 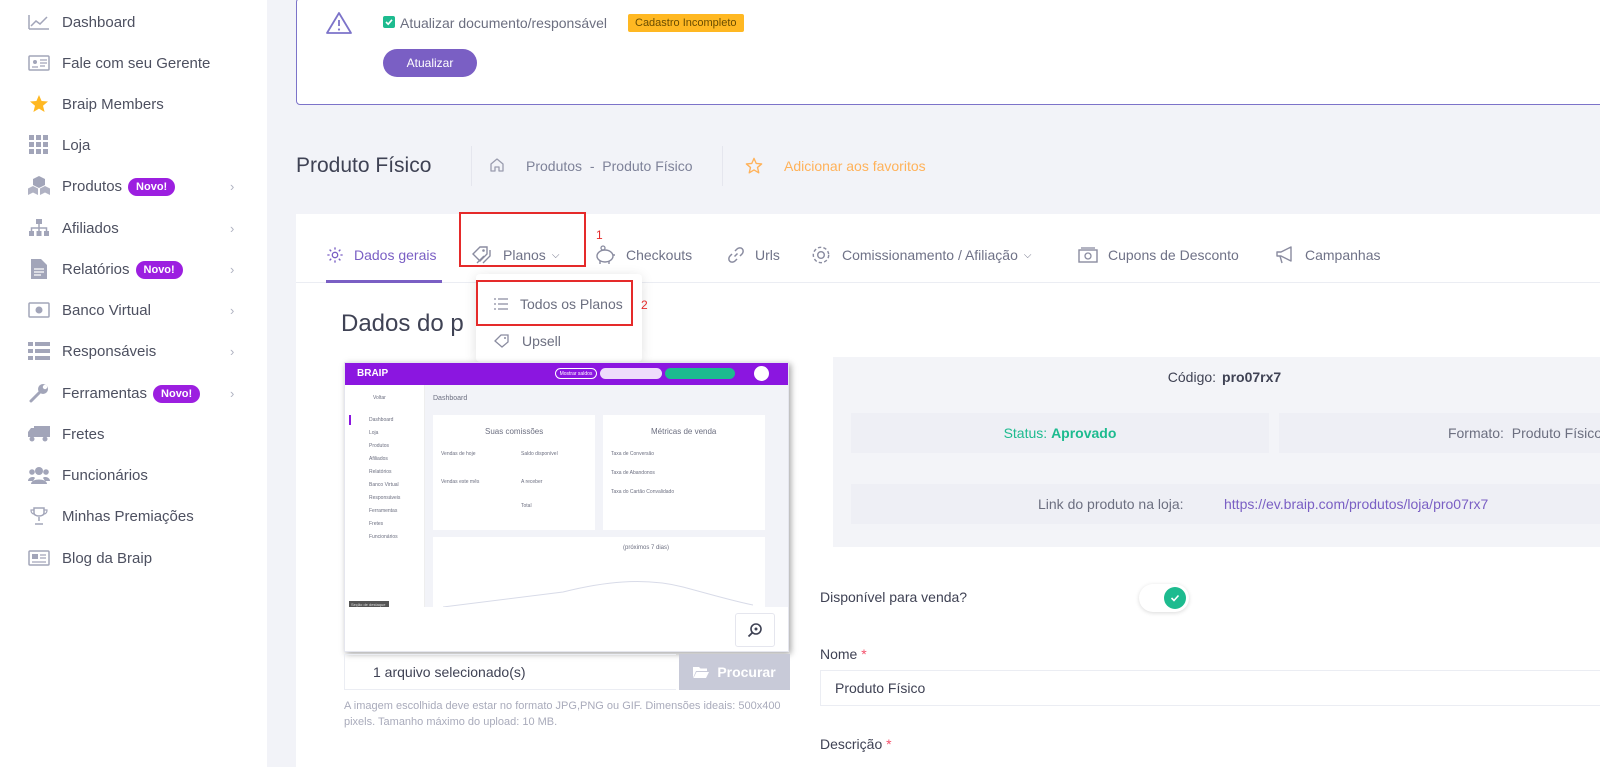 What do you see at coordinates (389, 22) in the screenshot?
I see `update-document-checkbox` at bounding box center [389, 22].